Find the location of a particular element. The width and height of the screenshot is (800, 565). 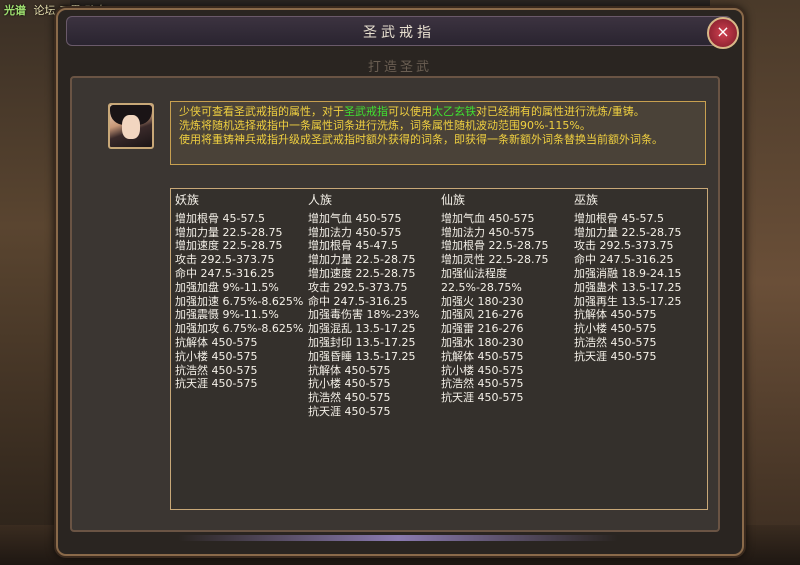

attribute-line: 加强再生 13.5-17.25 is located at coordinates (628, 301).